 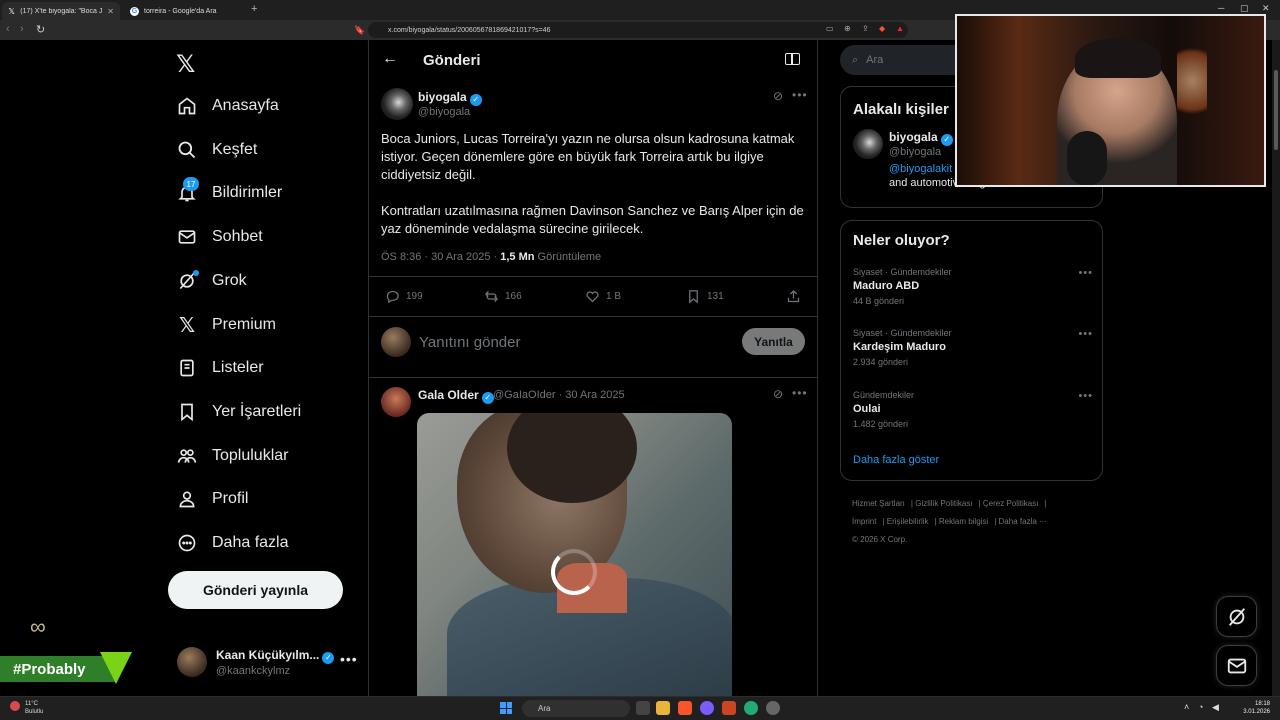 I want to click on browser-tab: G torreira - Google'da Ara, so click(x=186, y=11).